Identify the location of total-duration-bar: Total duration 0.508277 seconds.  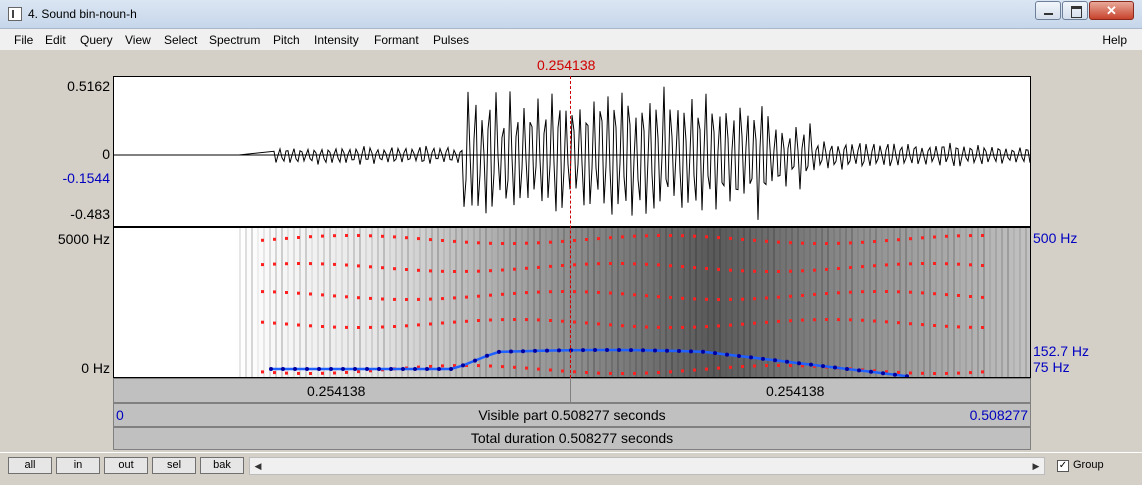
(572, 438).